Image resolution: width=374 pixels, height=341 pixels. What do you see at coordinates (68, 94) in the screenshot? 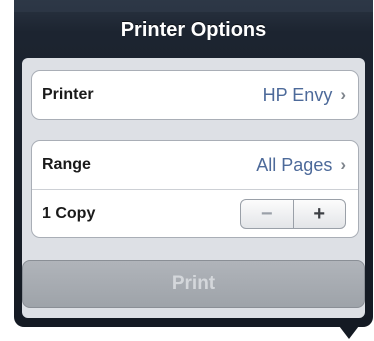
I see `printer-label: Printer` at bounding box center [68, 94].